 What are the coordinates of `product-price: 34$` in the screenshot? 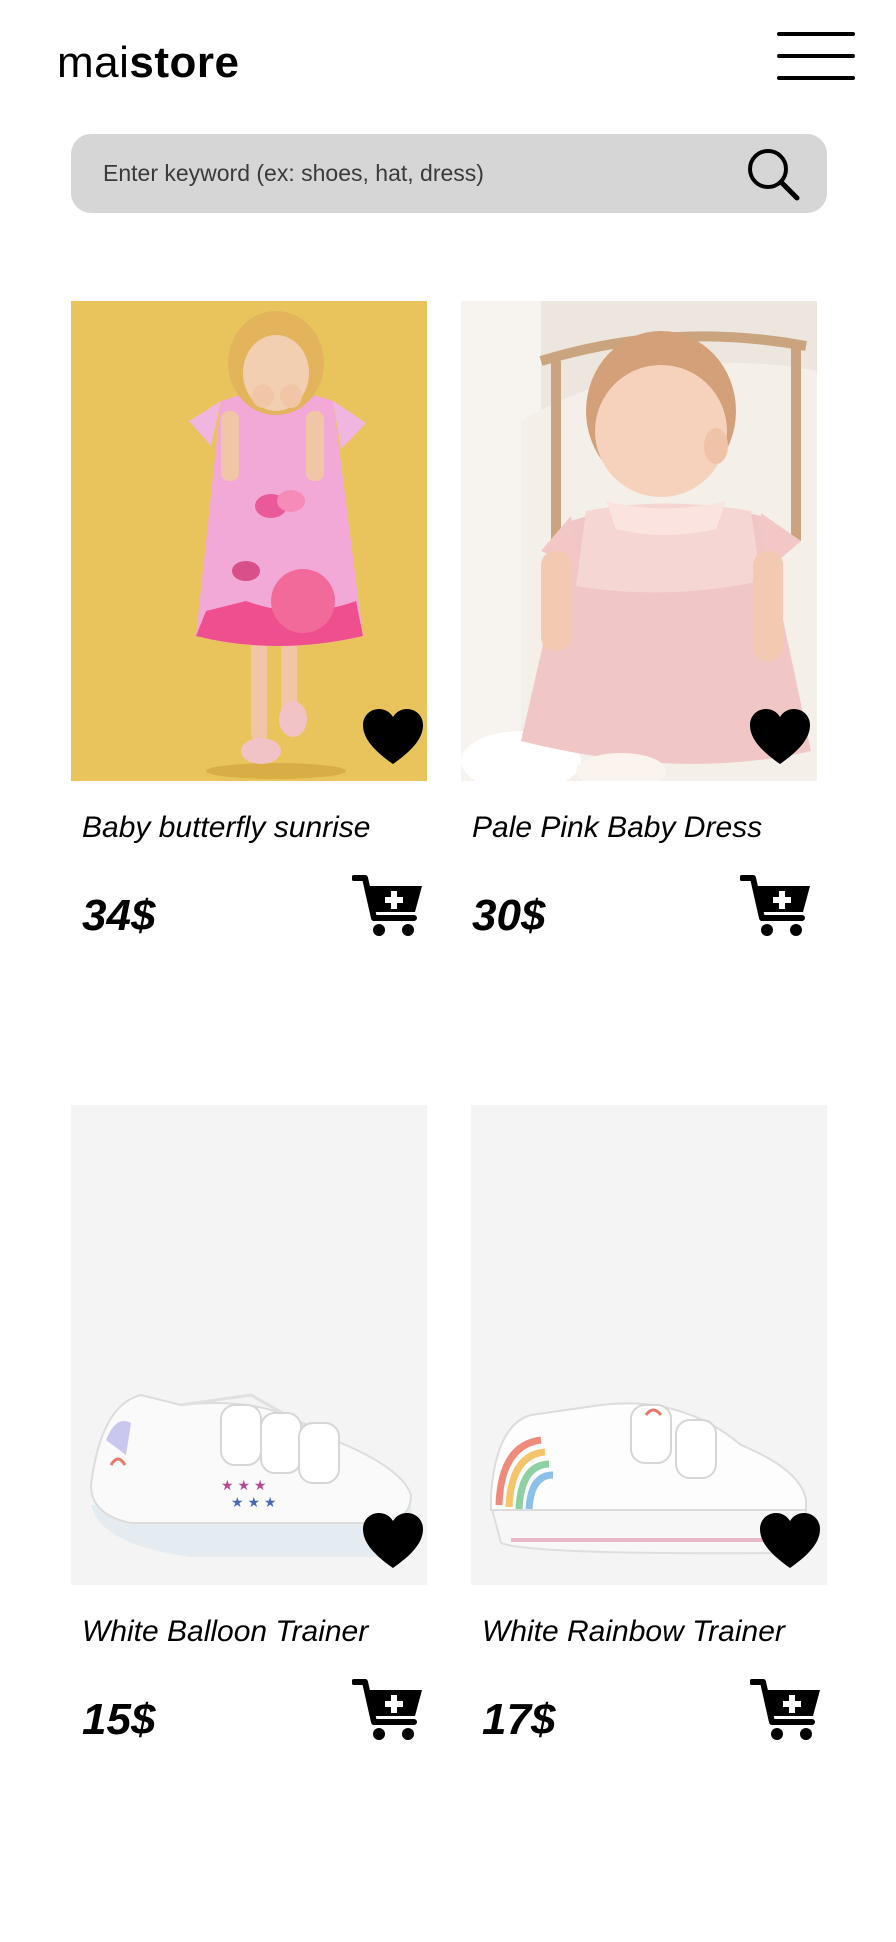 It's located at (119, 915).